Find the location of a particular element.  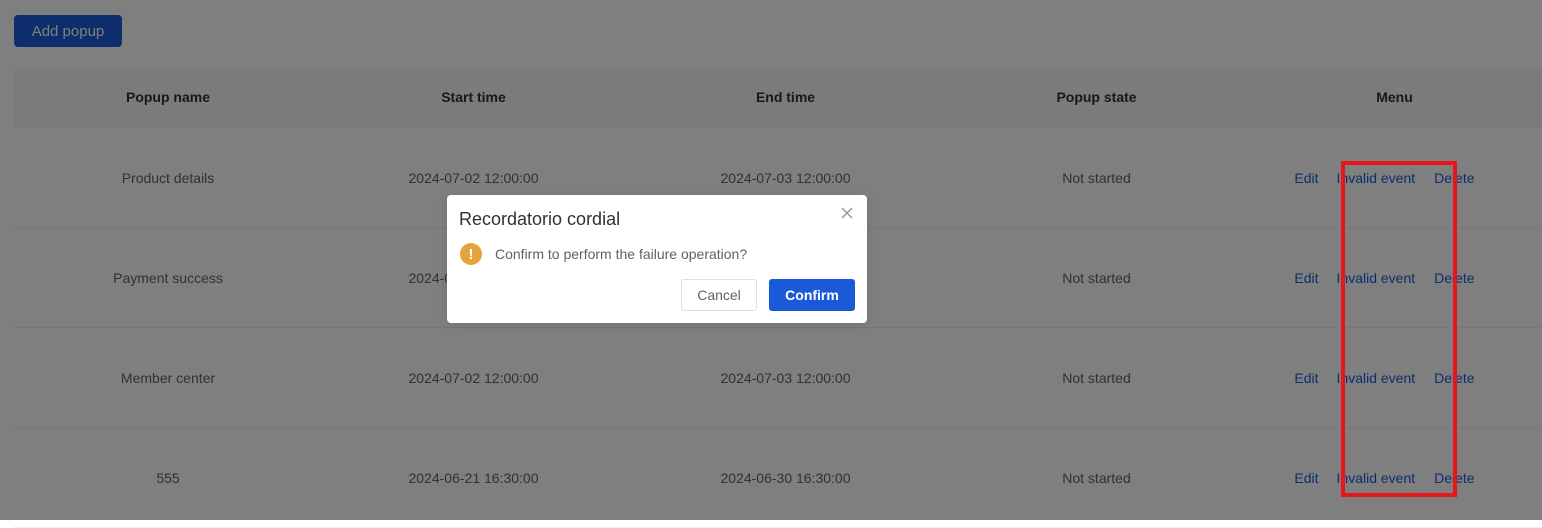

confirm-button: Confirm is located at coordinates (812, 295).